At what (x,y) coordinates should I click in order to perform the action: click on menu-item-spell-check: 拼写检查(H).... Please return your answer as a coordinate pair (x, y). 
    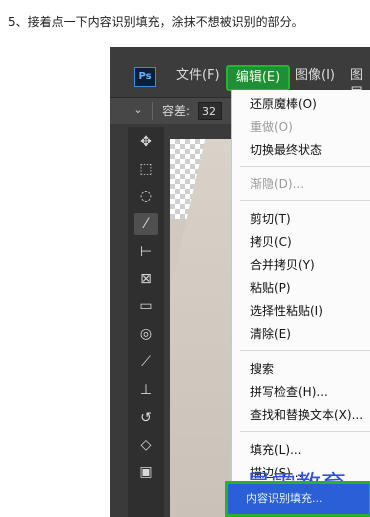
    Looking at the image, I should click on (289, 392).